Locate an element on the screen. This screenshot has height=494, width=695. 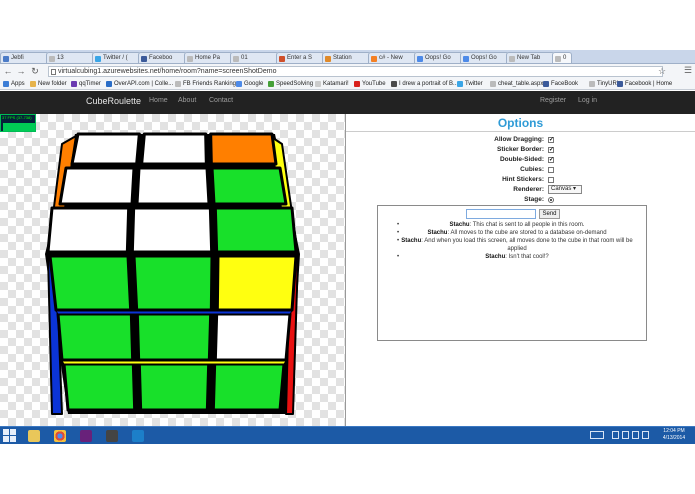
option-label: Hint Stickers: is located at coordinates (523, 179).